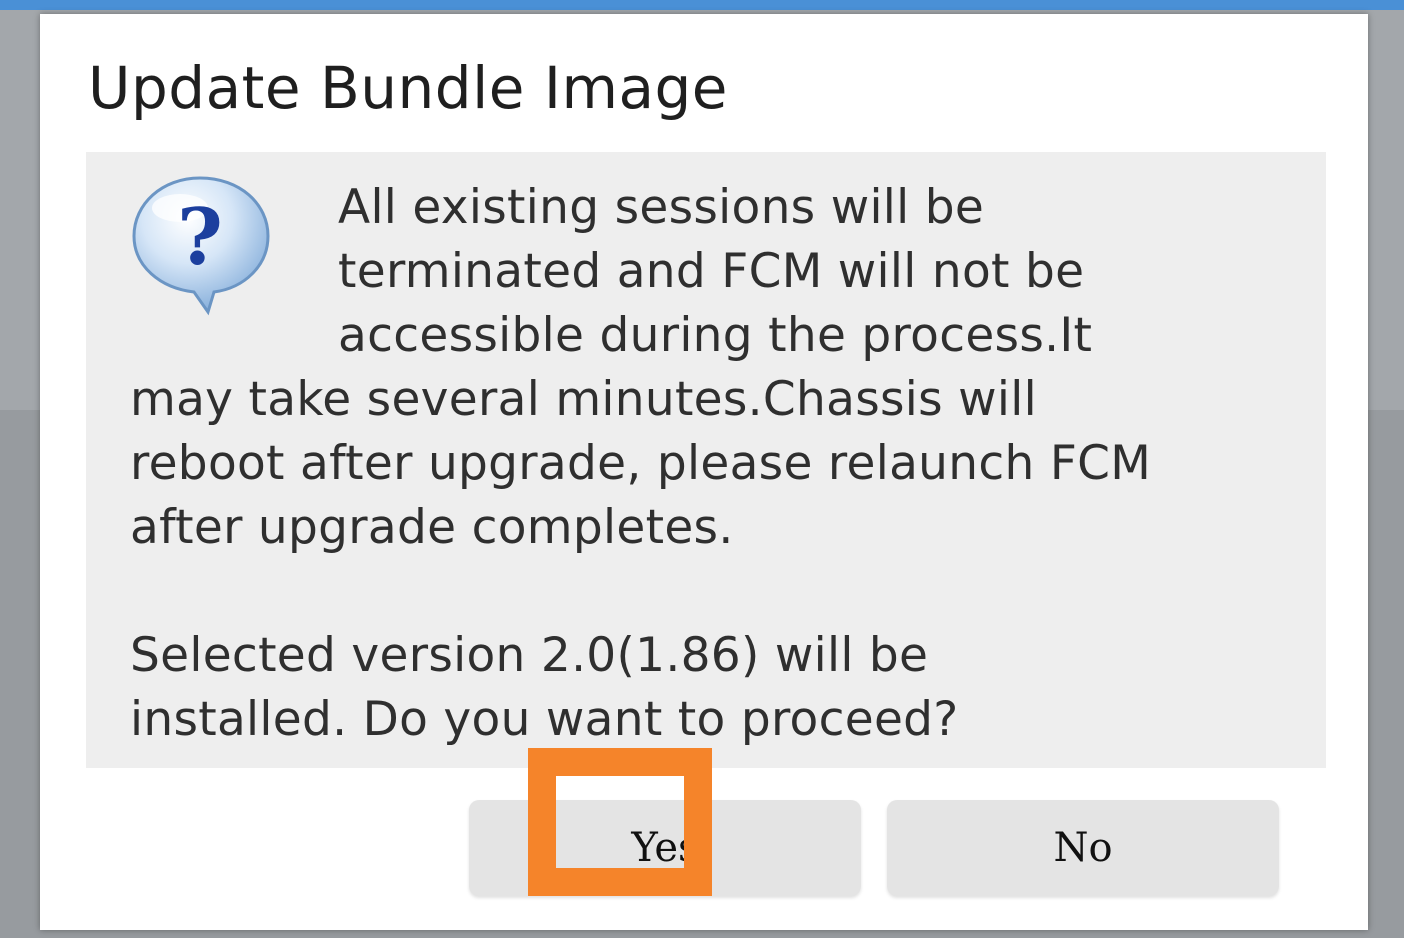  I want to click on question-bubble-icon: ?, so click(200, 245).